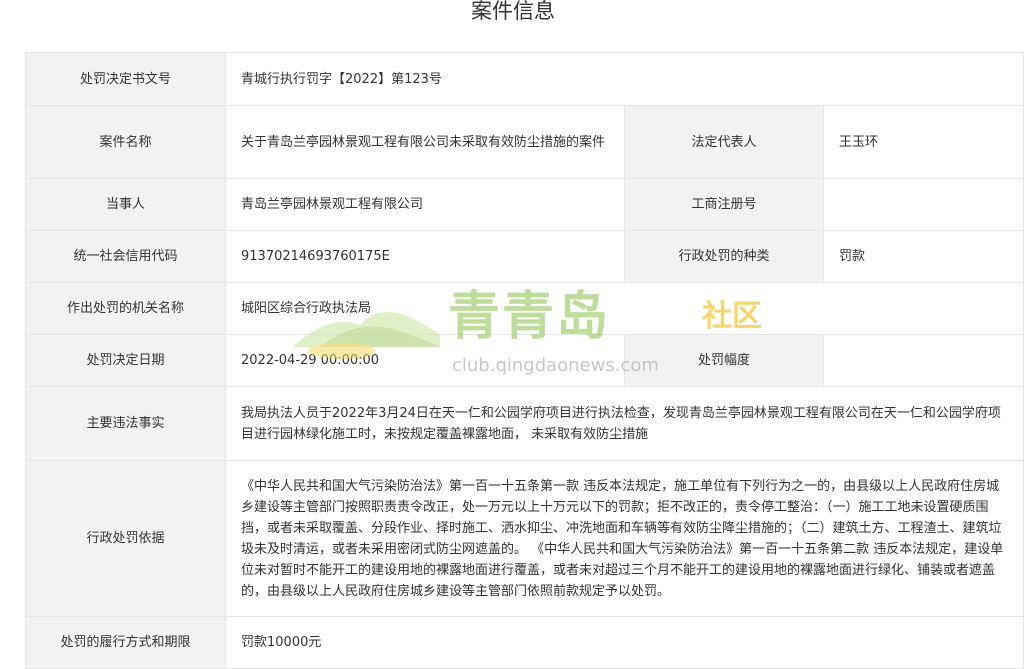  Describe the element at coordinates (624, 79) in the screenshot. I see `decision-no-value: 青城行执行罚字【2022】第123号` at that location.